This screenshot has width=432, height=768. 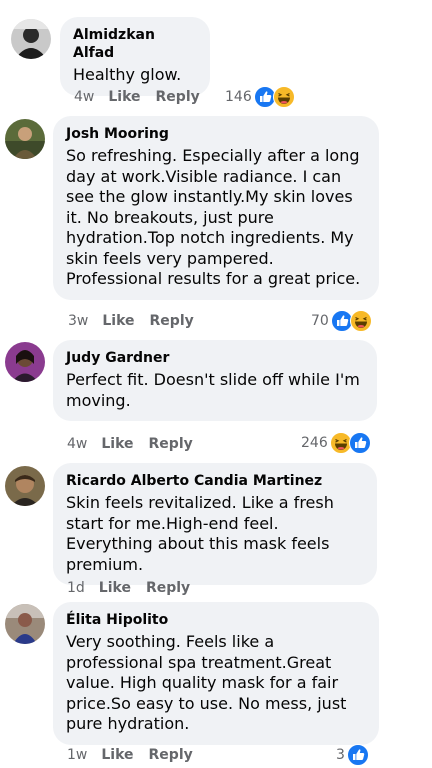 I want to click on comment-actions: 1d Like Reply, so click(x=136, y=588).